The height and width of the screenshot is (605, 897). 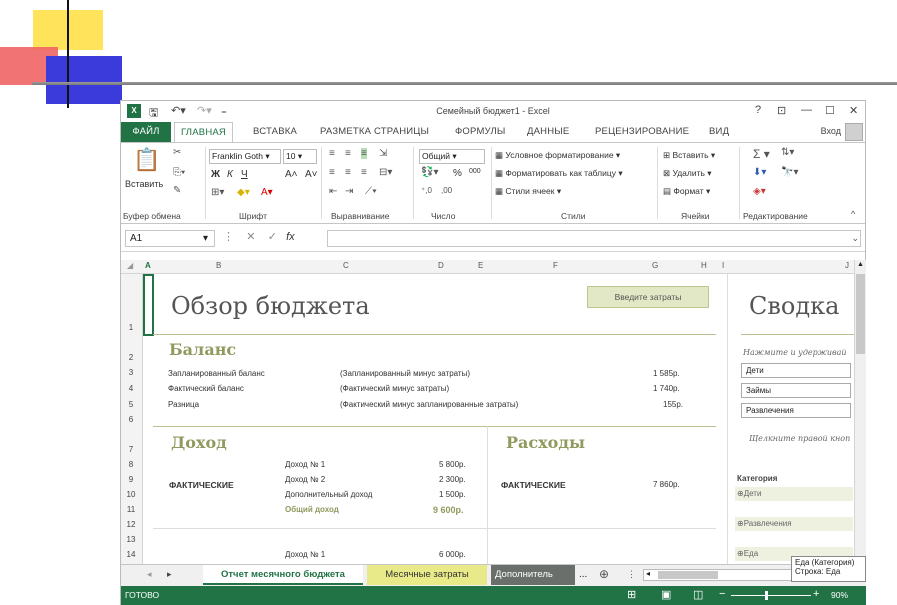 What do you see at coordinates (594, 238) in the screenshot?
I see `formula-input` at bounding box center [594, 238].